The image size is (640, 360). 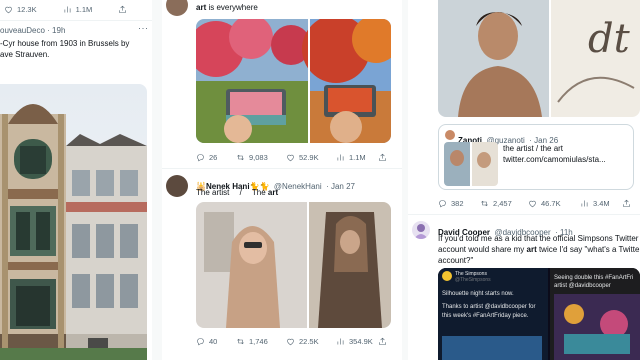 What do you see at coordinates (485, 316) in the screenshot?
I see `embedded-text-line: this week's #FanArtFriday piece.` at bounding box center [485, 316].